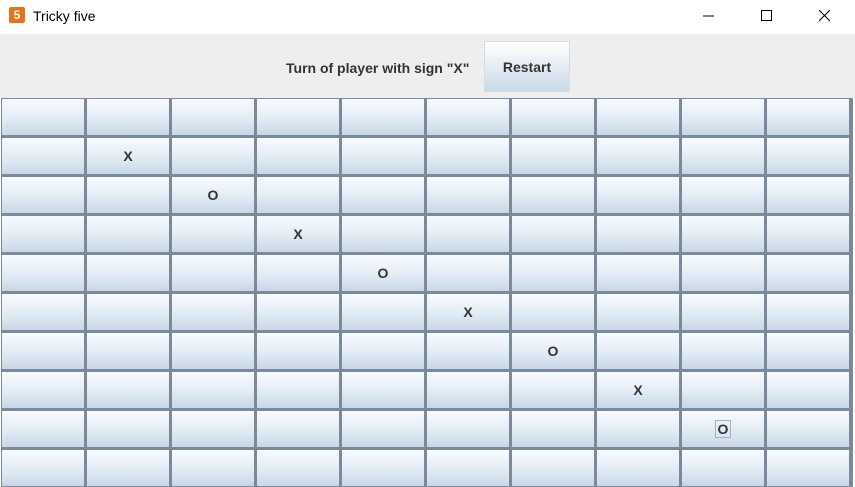 This screenshot has width=855, height=487. What do you see at coordinates (128, 117) in the screenshot?
I see `board-cell-r0-c1` at bounding box center [128, 117].